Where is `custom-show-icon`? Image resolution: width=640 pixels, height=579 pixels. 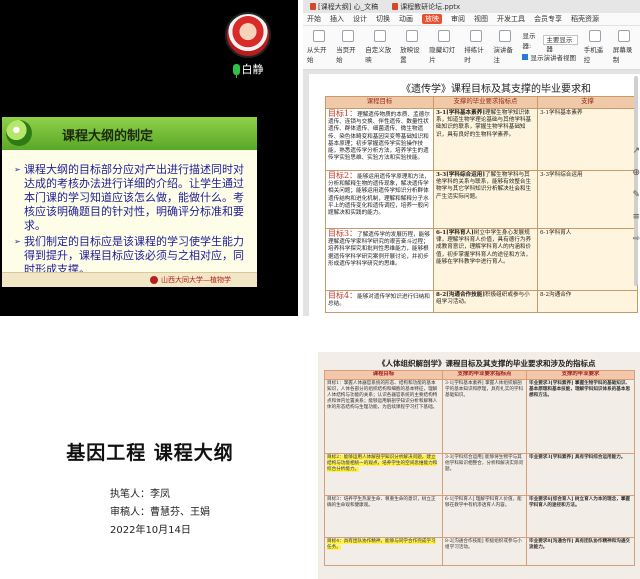 custom-show-icon is located at coordinates (379, 36).